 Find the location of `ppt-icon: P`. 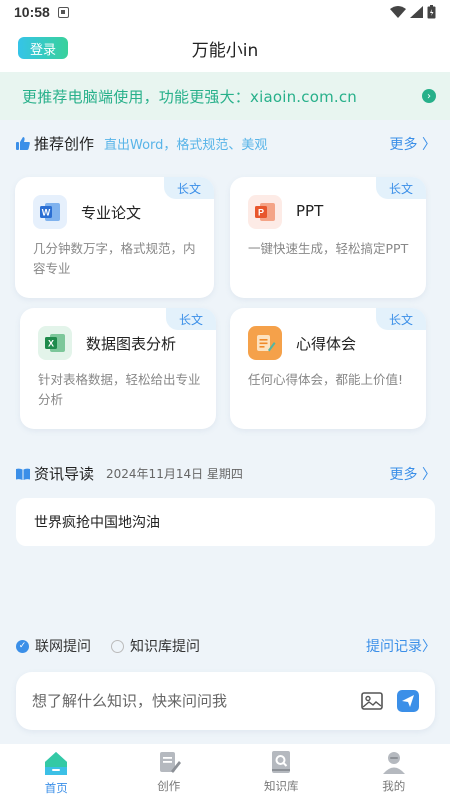

ppt-icon: P is located at coordinates (265, 212).